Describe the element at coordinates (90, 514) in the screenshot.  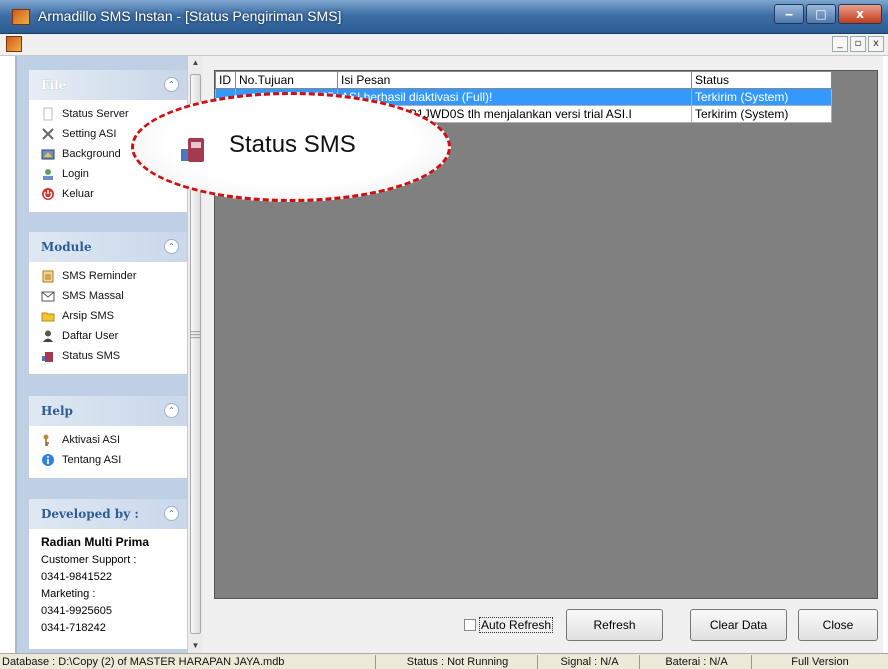
I see `developer-panel-title: Developed by :` at that location.